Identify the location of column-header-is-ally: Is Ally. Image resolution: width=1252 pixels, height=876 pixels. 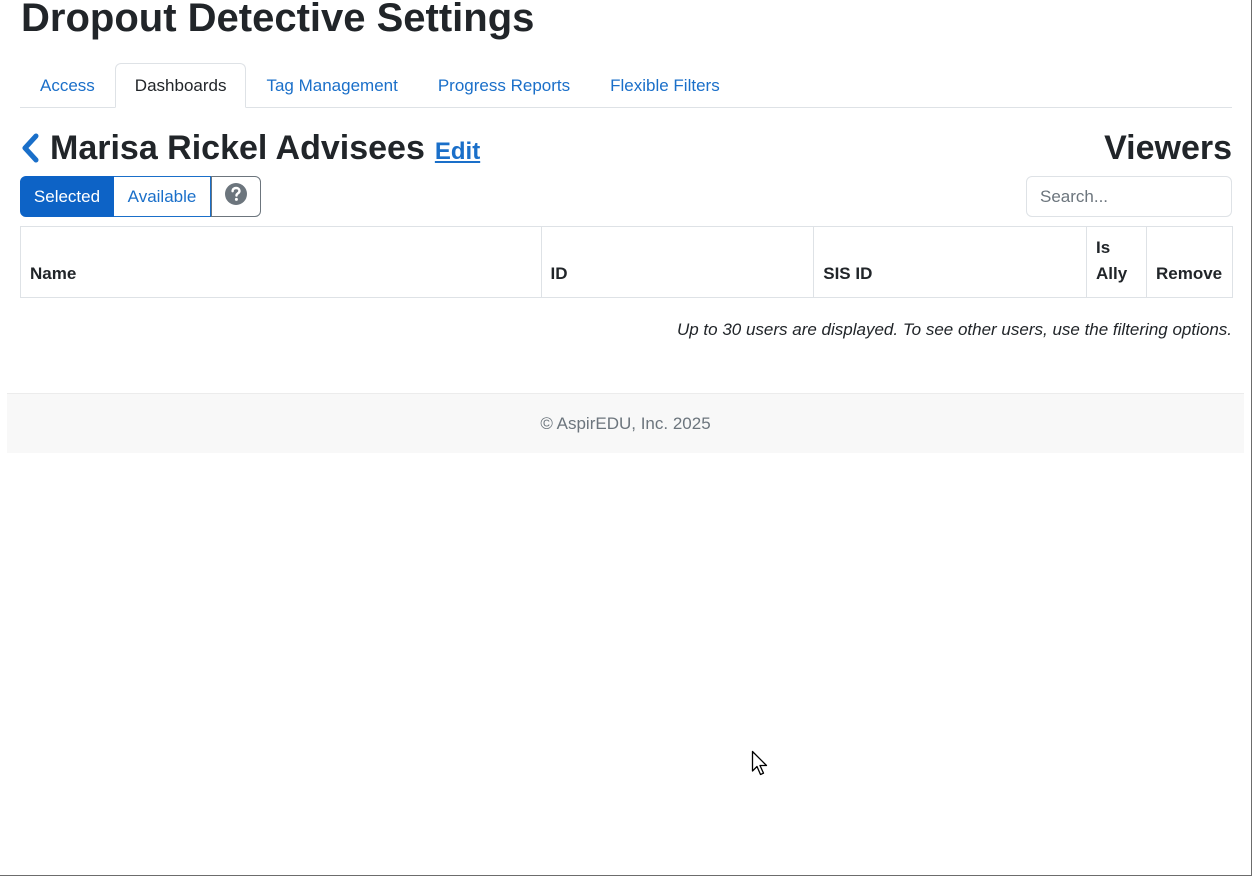
(1116, 262).